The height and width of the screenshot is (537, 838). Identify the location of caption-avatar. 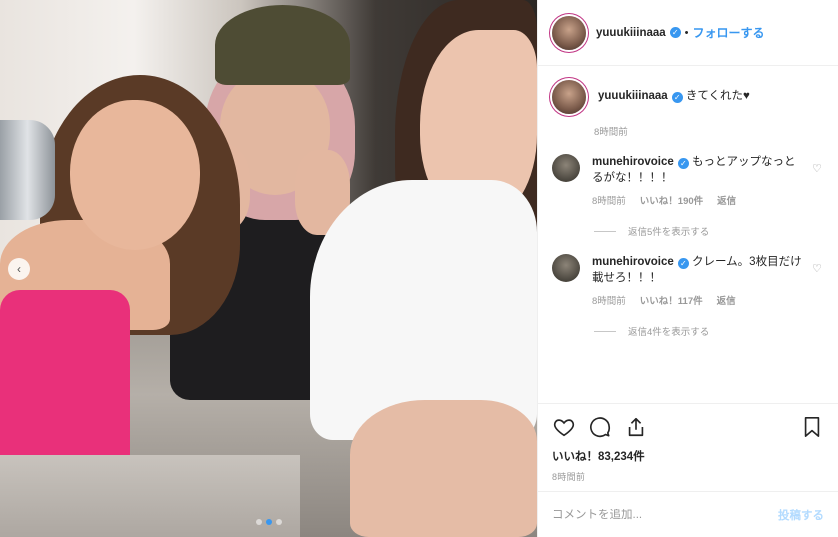
(569, 97).